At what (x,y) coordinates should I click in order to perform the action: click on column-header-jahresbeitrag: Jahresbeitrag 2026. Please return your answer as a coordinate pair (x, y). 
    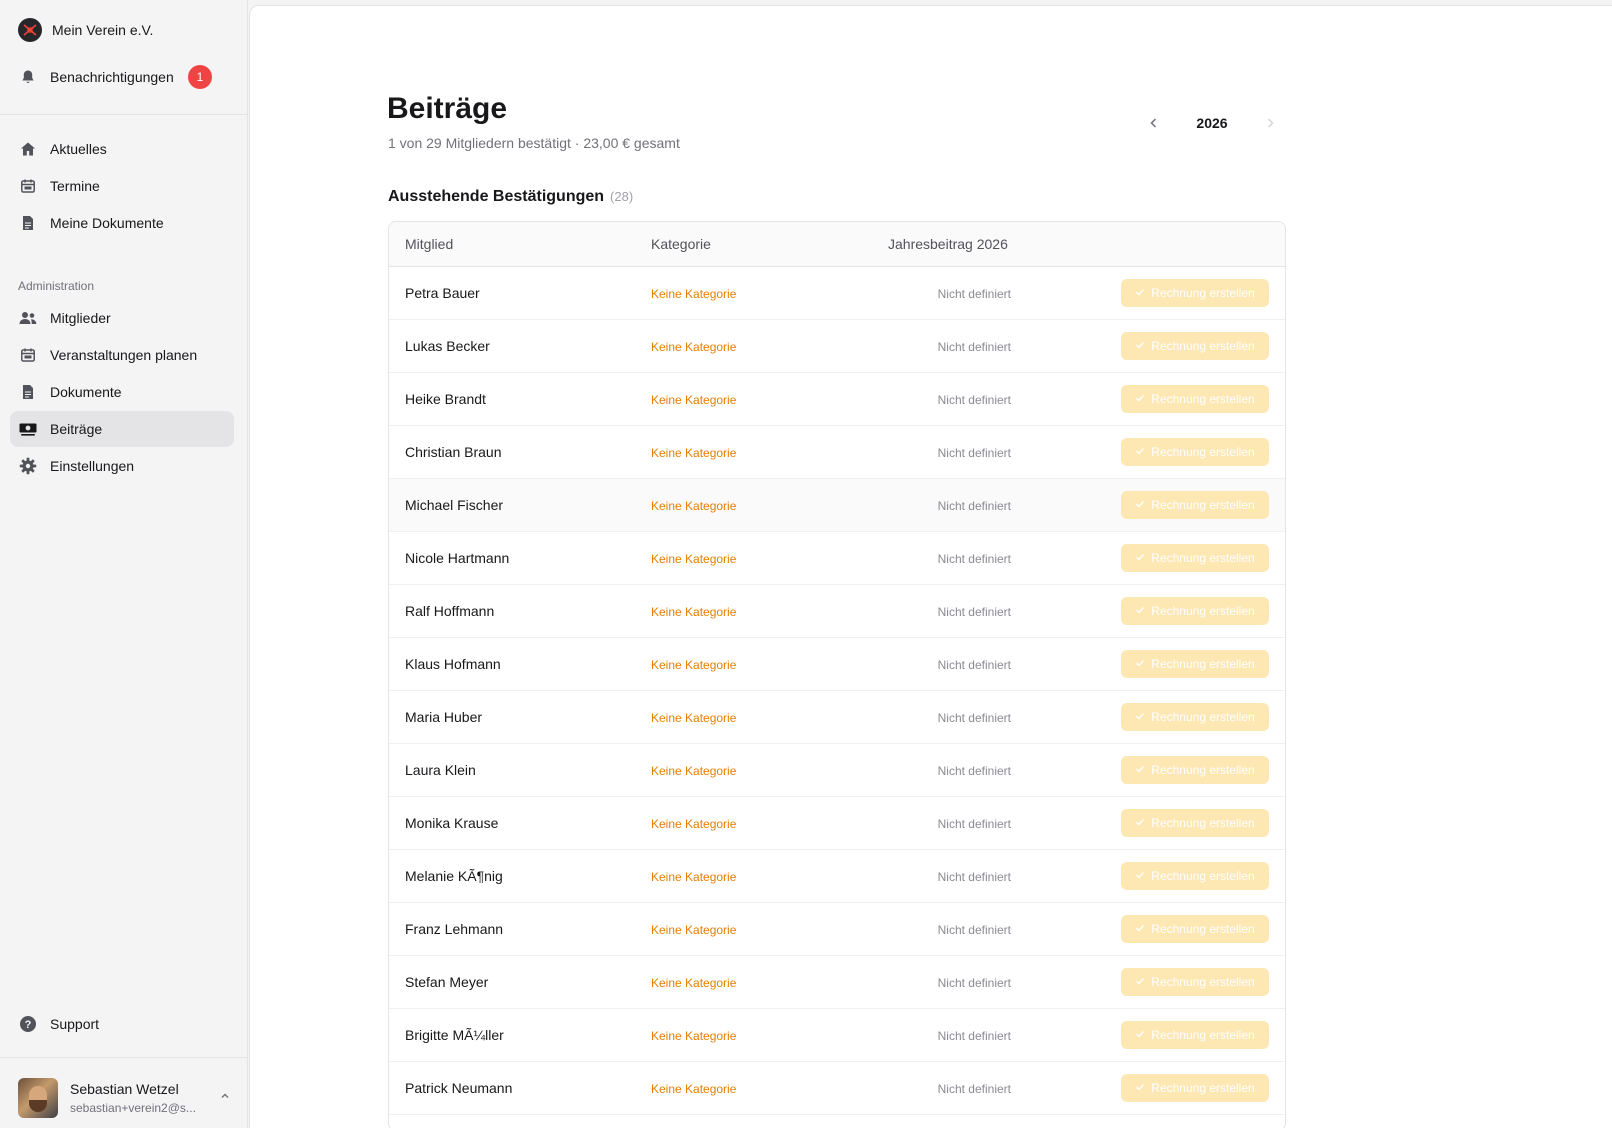
    Looking at the image, I should click on (948, 244).